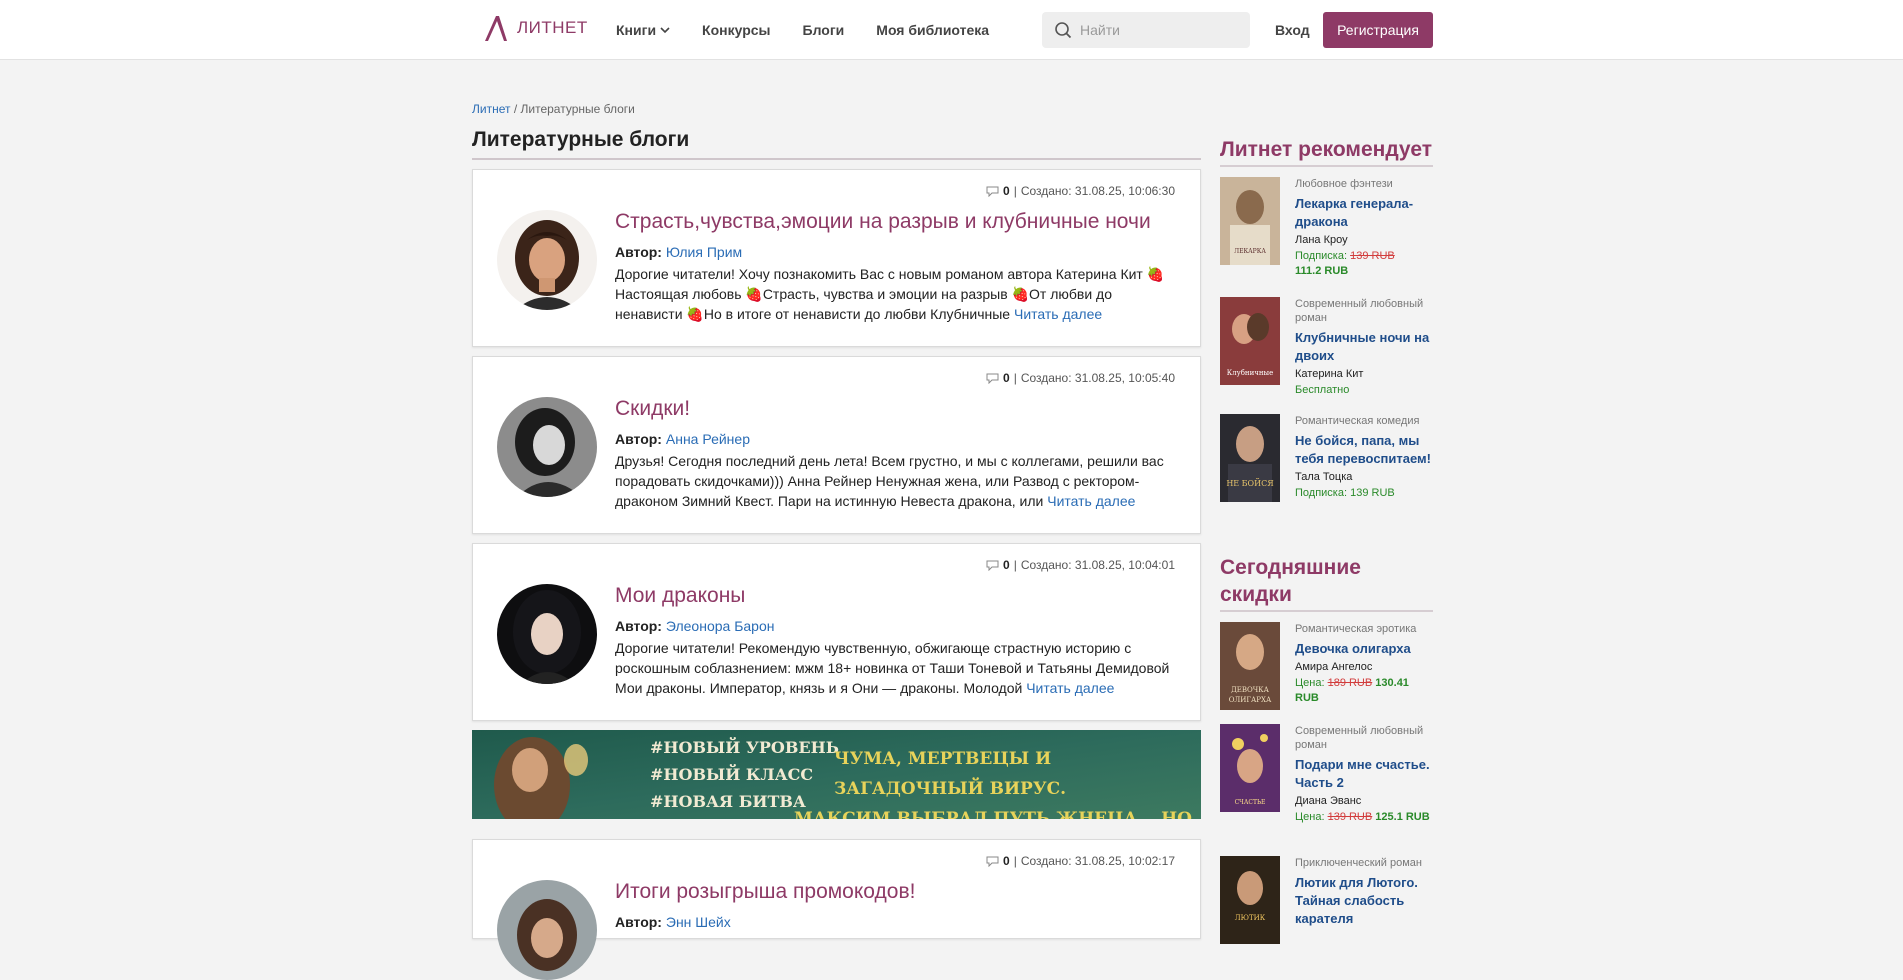 This screenshot has height=980, width=1903. Describe the element at coordinates (736, 30) in the screenshot. I see `nav-contests: Конкурсы` at that location.